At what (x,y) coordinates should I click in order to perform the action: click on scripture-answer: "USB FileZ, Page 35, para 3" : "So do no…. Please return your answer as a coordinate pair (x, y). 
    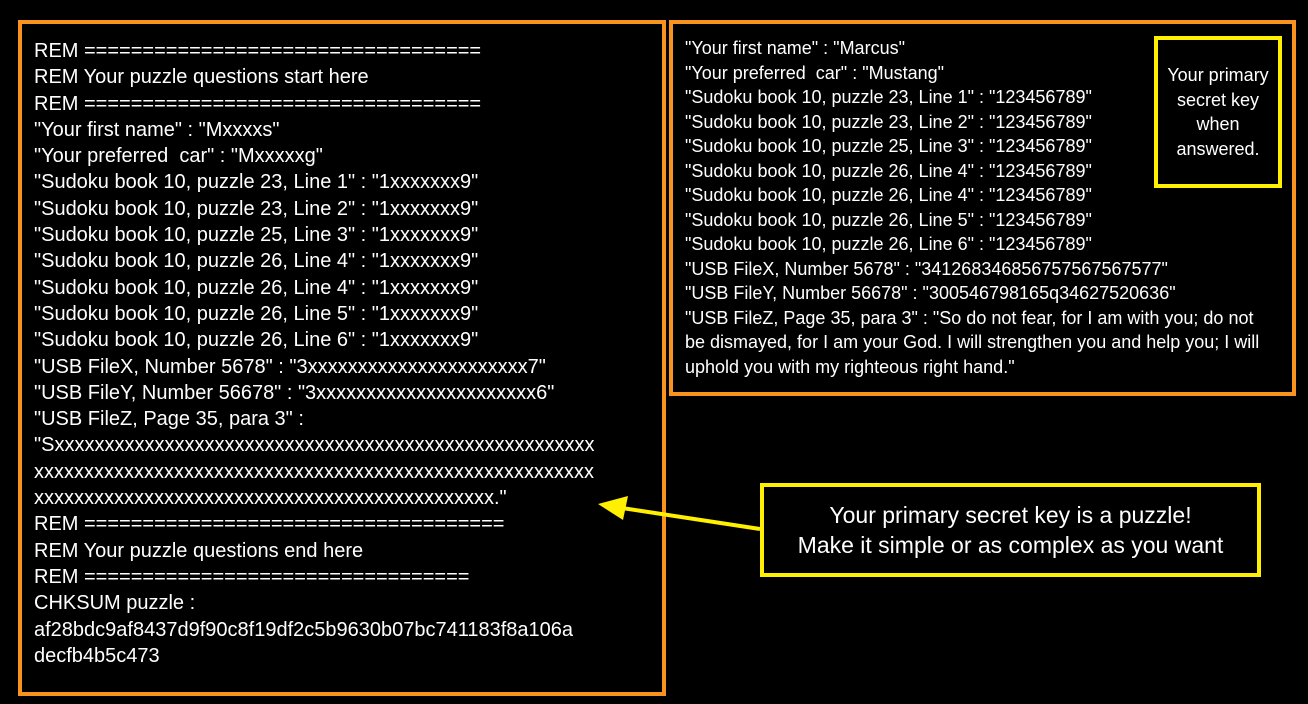
    Looking at the image, I should click on (972, 342).